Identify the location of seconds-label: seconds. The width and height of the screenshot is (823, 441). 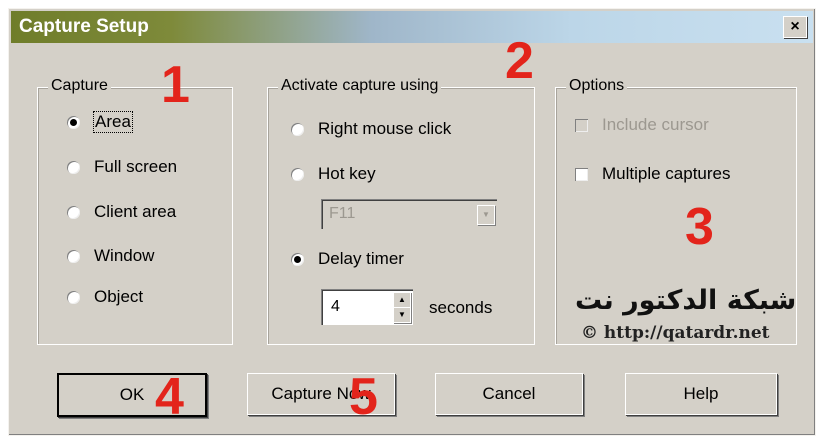
(461, 307).